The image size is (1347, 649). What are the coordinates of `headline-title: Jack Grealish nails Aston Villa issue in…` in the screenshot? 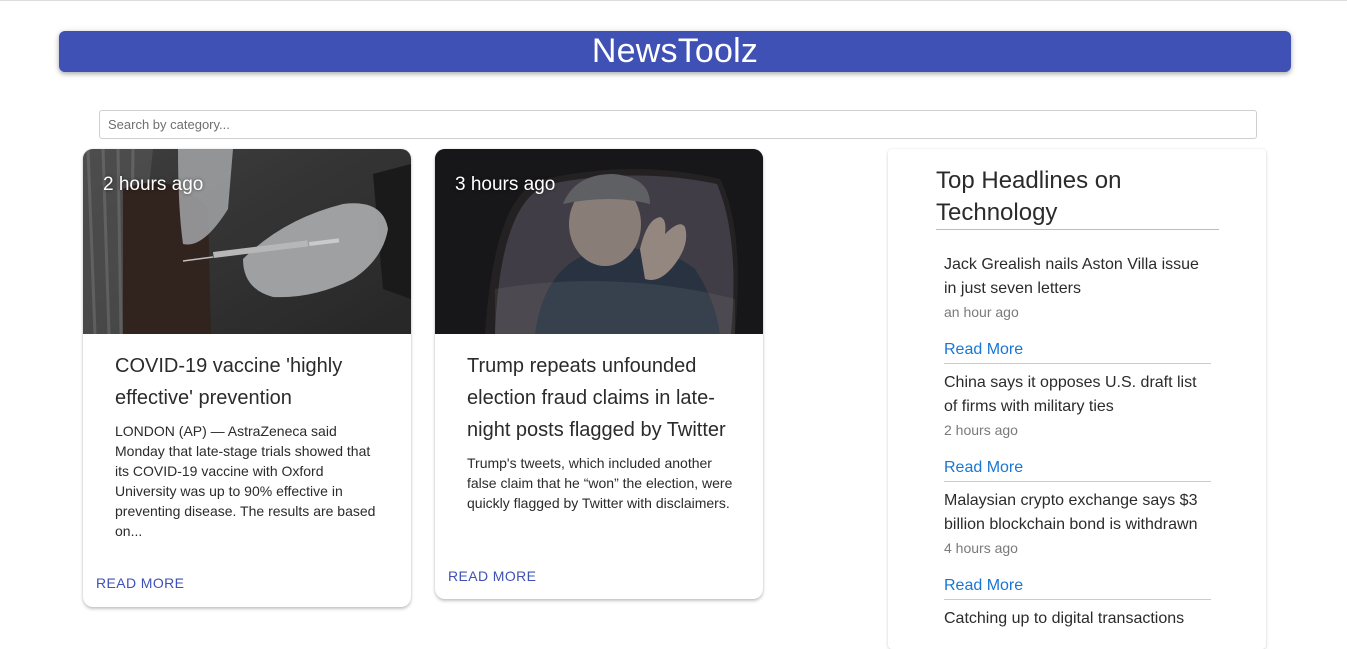 It's located at (1071, 276).